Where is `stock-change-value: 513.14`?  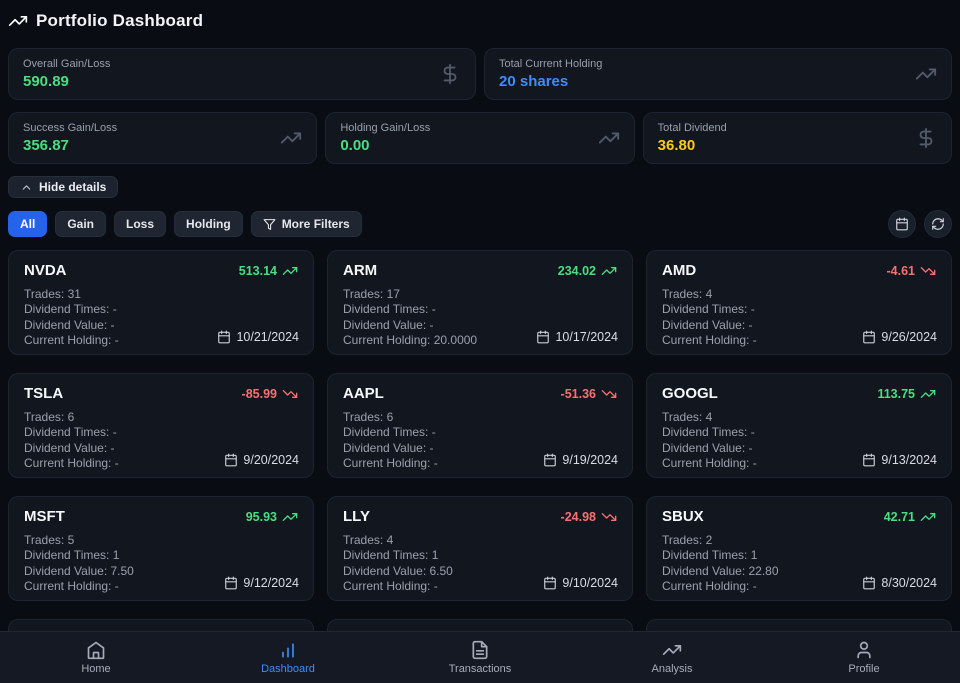 stock-change-value: 513.14 is located at coordinates (257, 270).